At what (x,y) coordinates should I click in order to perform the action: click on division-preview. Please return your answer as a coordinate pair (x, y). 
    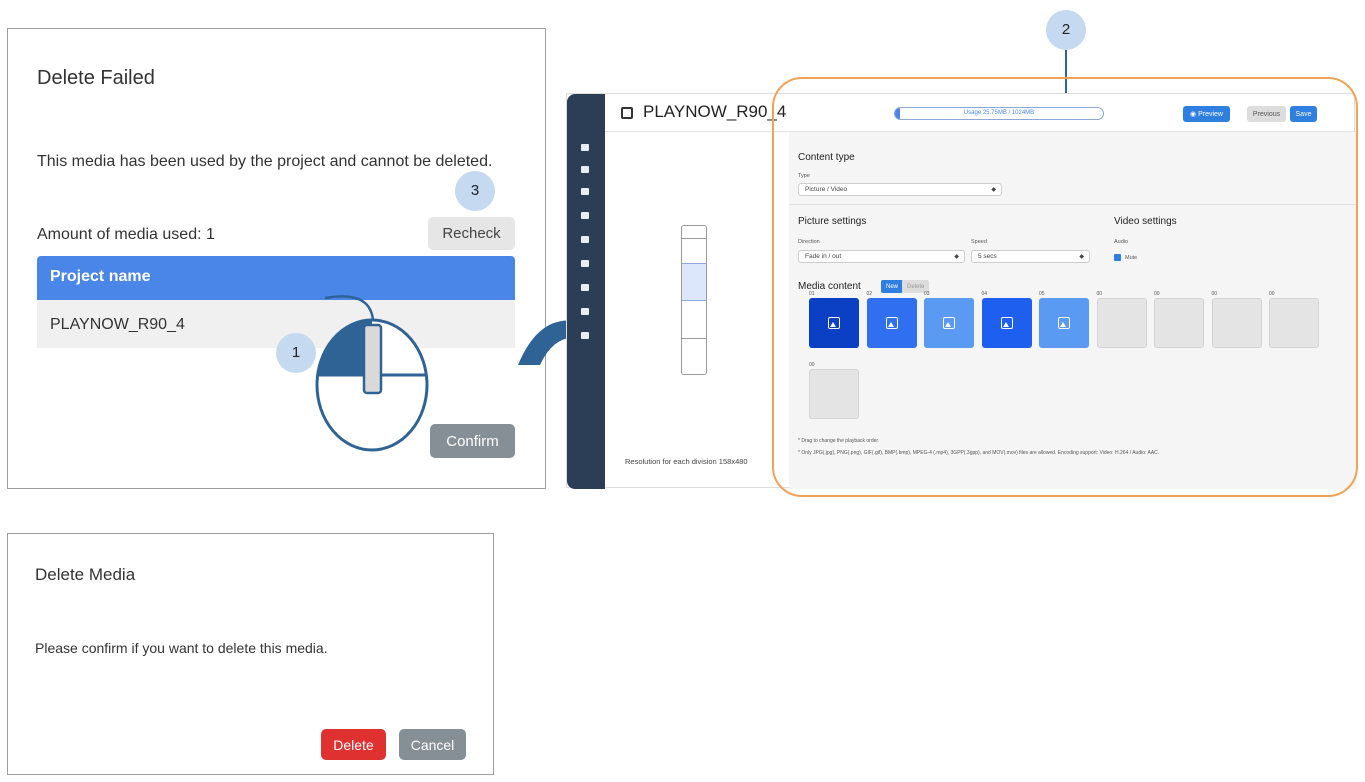
    Looking at the image, I should click on (694, 300).